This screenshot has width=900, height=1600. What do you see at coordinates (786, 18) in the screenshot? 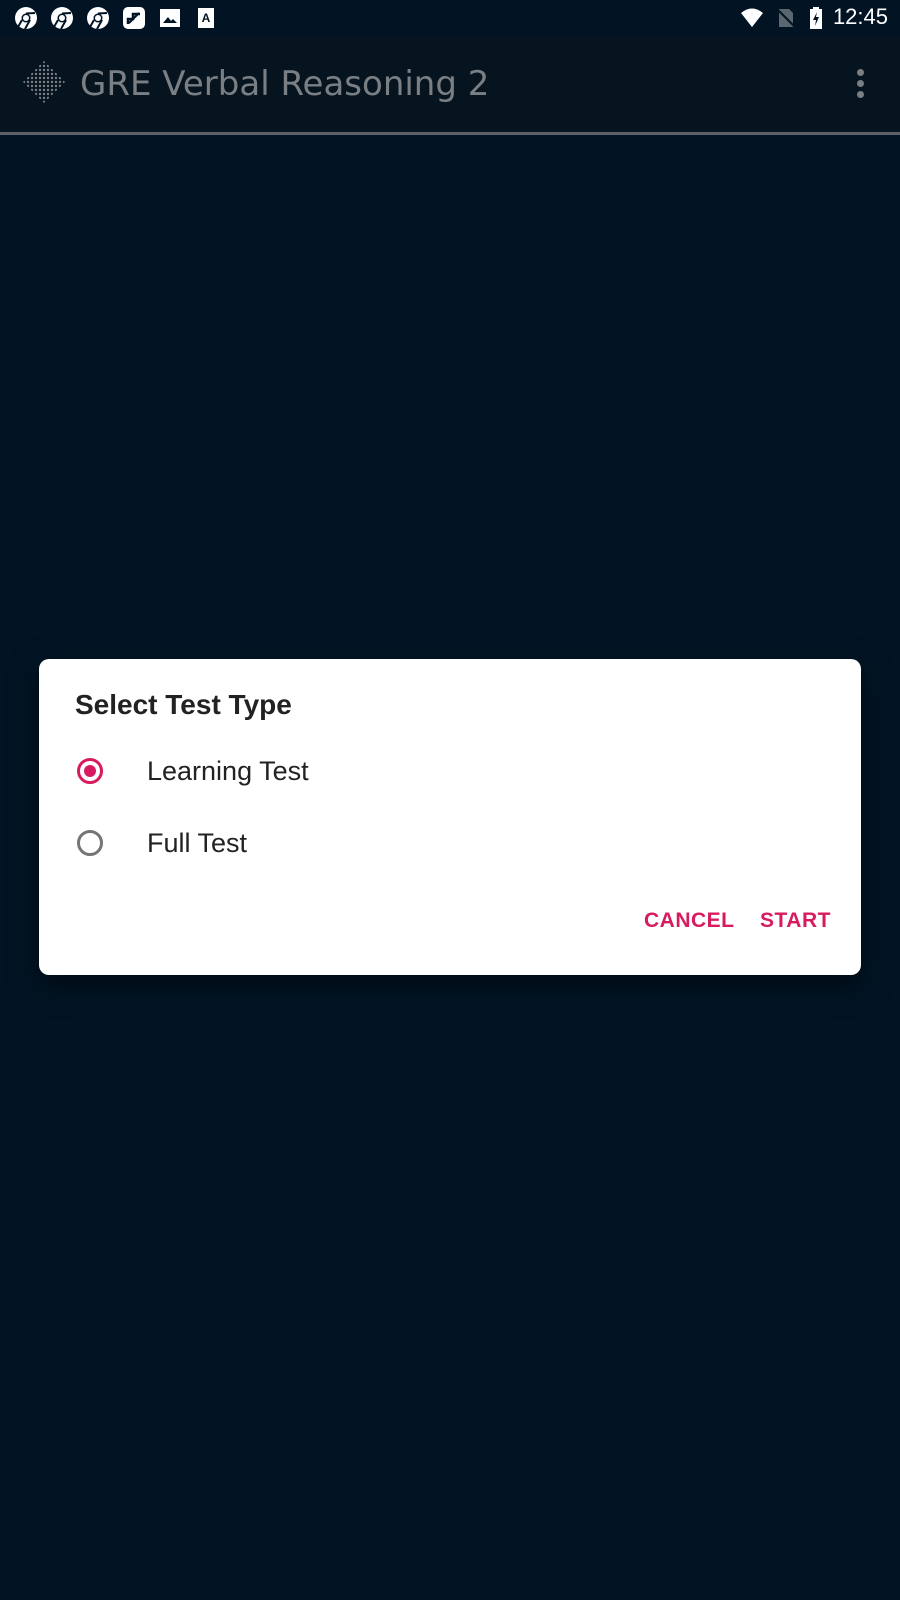
I see `no-sim-icon` at bounding box center [786, 18].